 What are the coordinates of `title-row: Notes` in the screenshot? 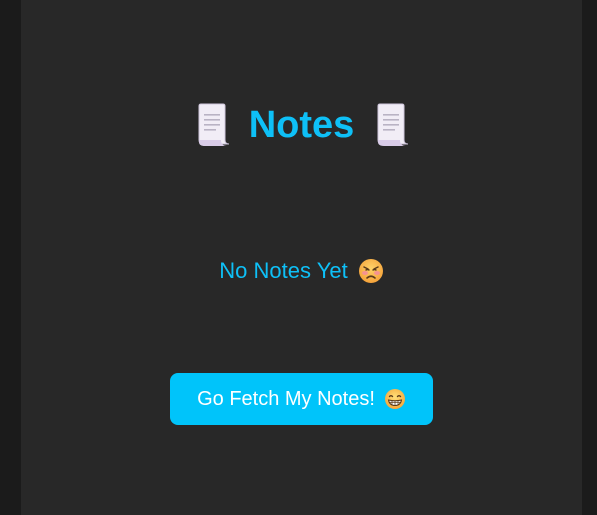 It's located at (301, 125).